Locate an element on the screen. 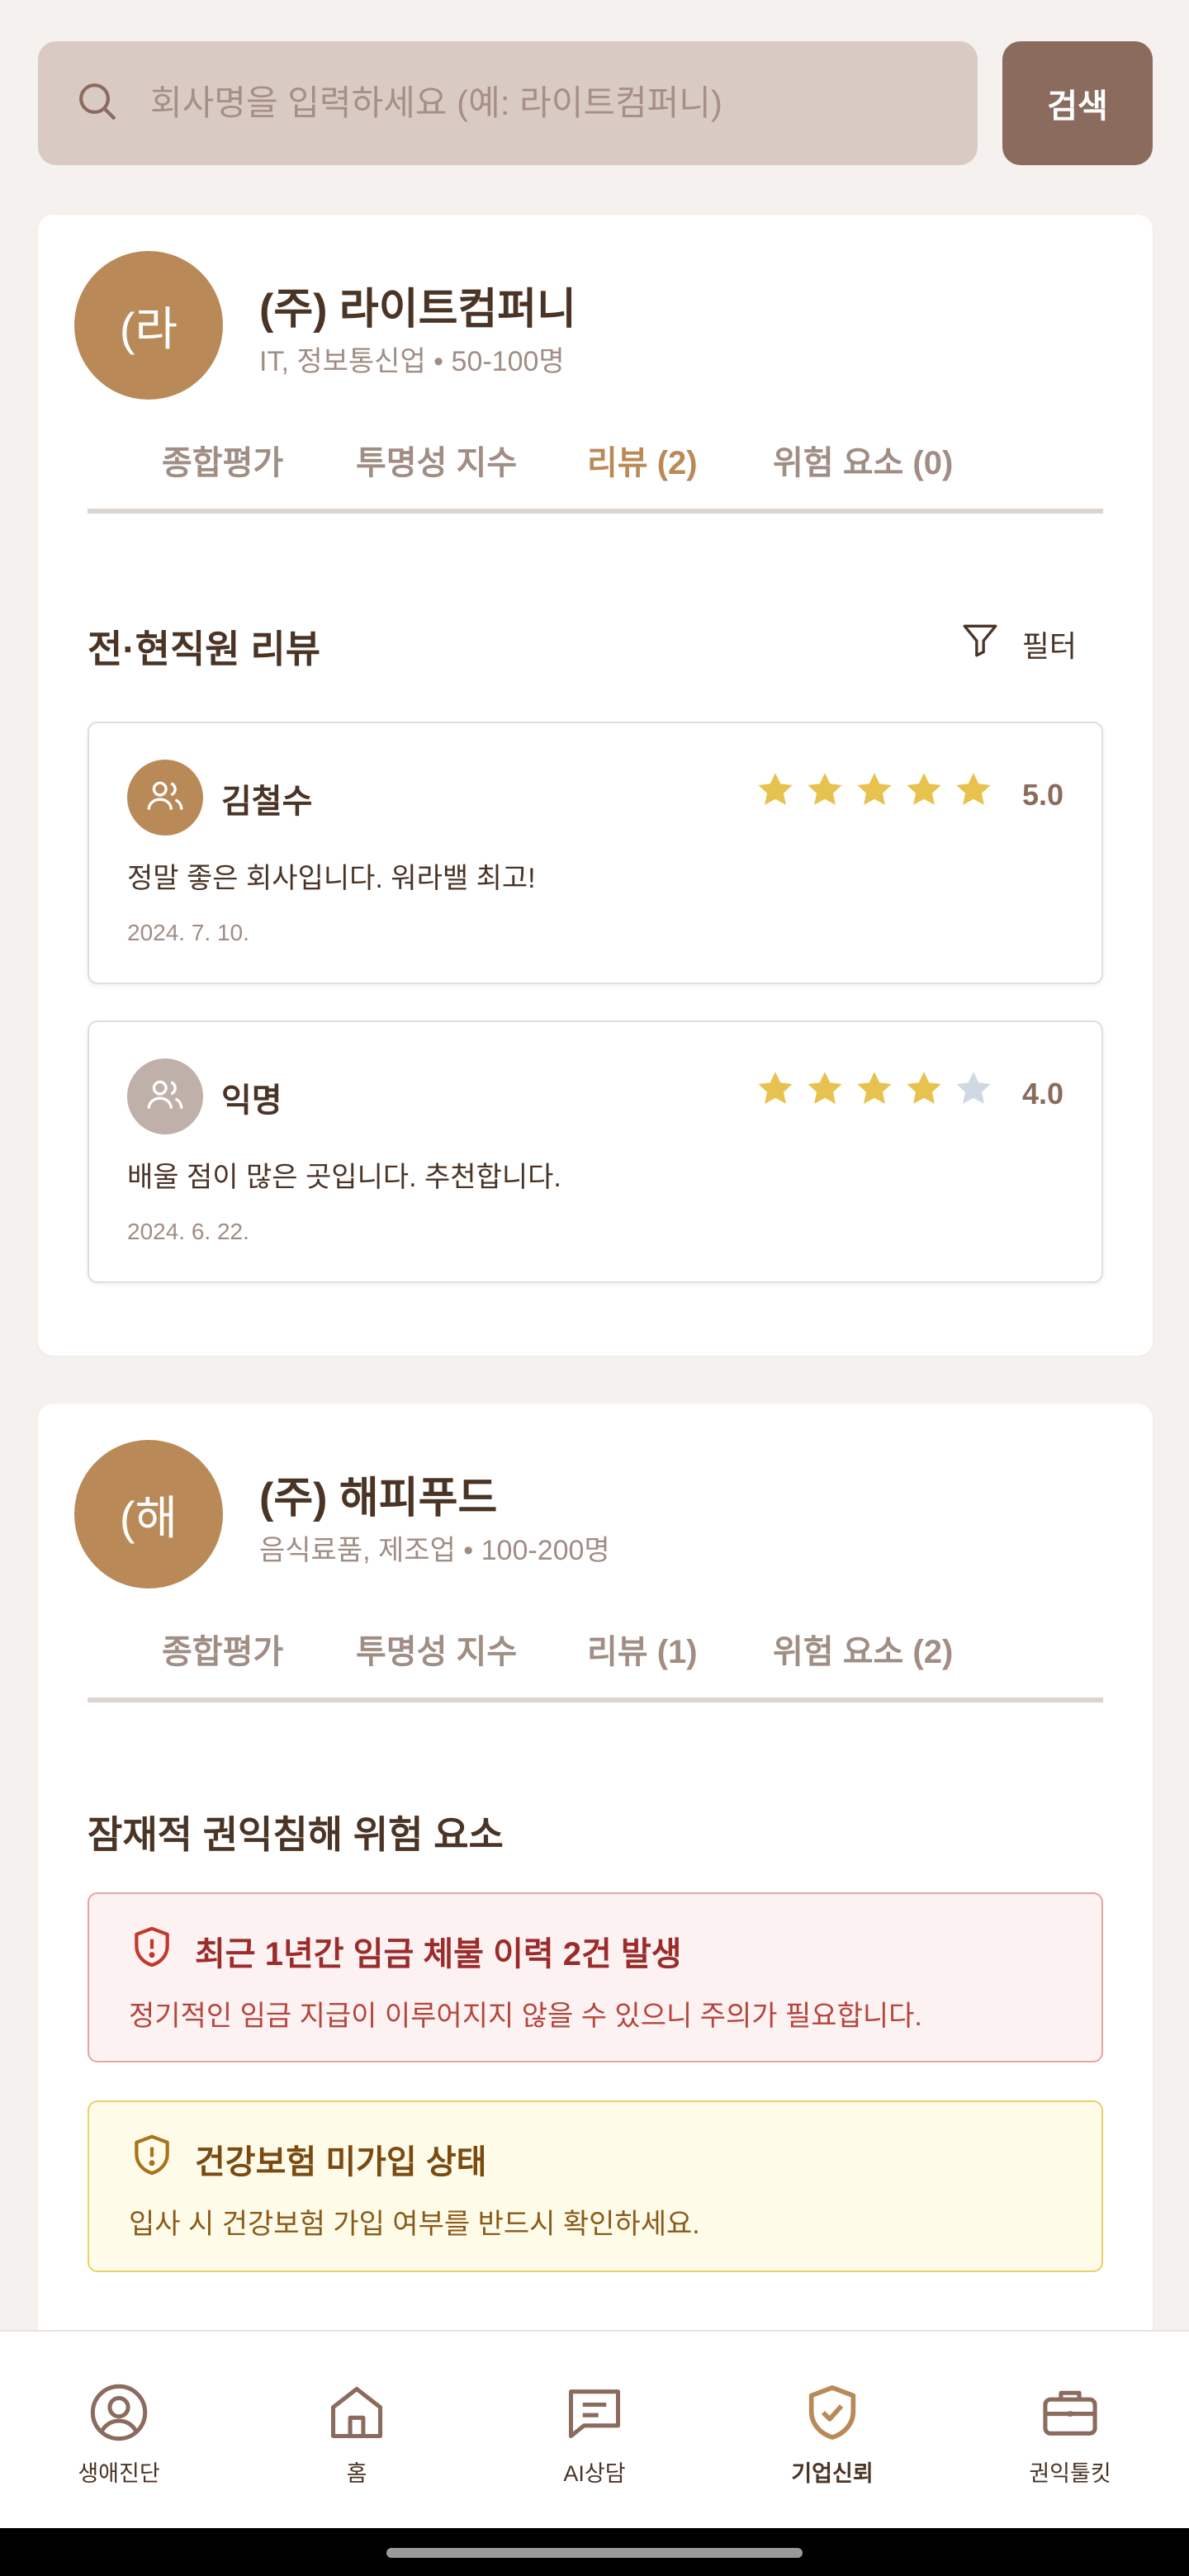 The height and width of the screenshot is (2576, 1189). review-date: 2024. 7. 10. is located at coordinates (188, 932).